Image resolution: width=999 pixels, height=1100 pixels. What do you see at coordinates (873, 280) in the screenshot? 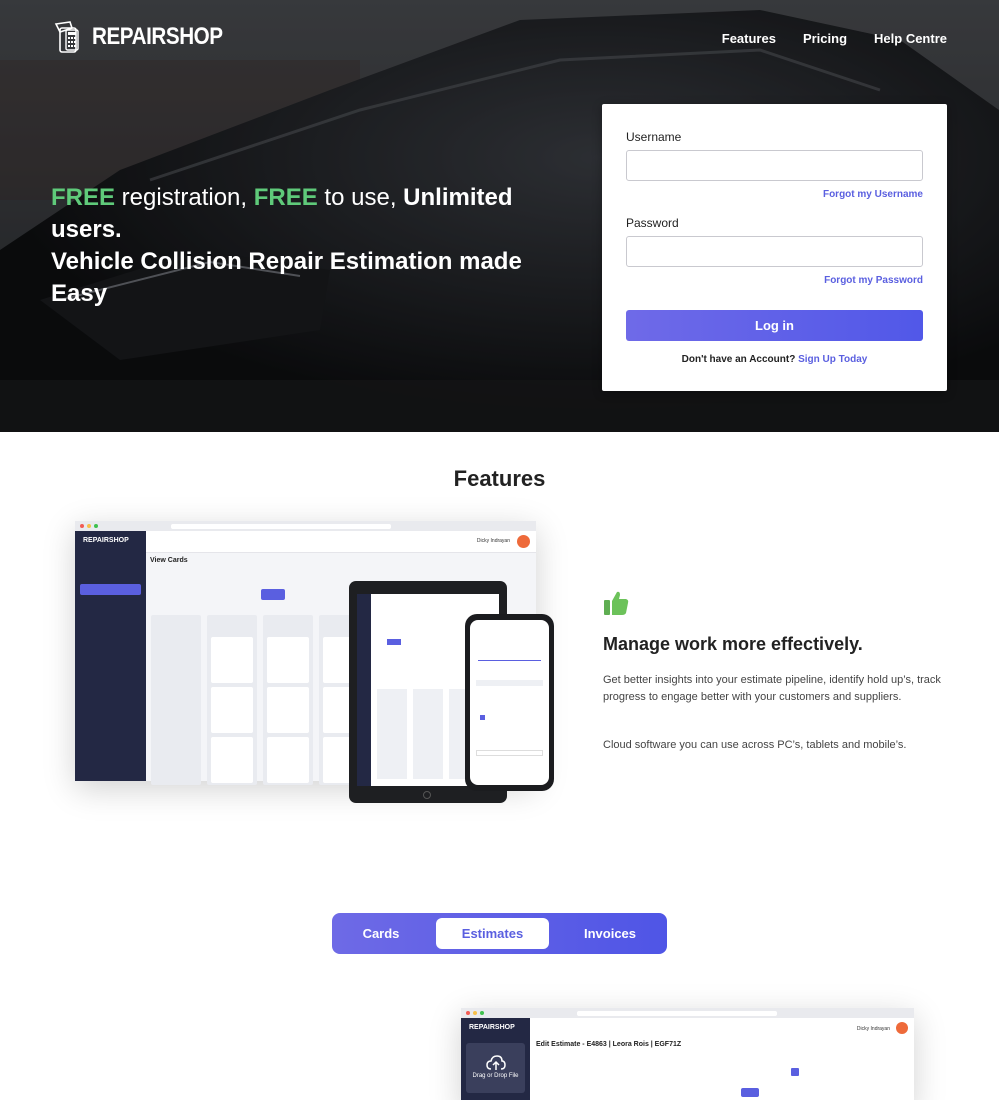
I see `forgot-password-link: Forgot my Password` at bounding box center [873, 280].